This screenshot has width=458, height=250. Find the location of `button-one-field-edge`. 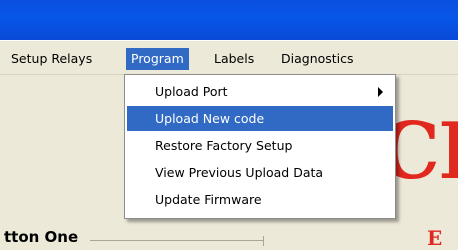

button-one-field-edge is located at coordinates (263, 241).